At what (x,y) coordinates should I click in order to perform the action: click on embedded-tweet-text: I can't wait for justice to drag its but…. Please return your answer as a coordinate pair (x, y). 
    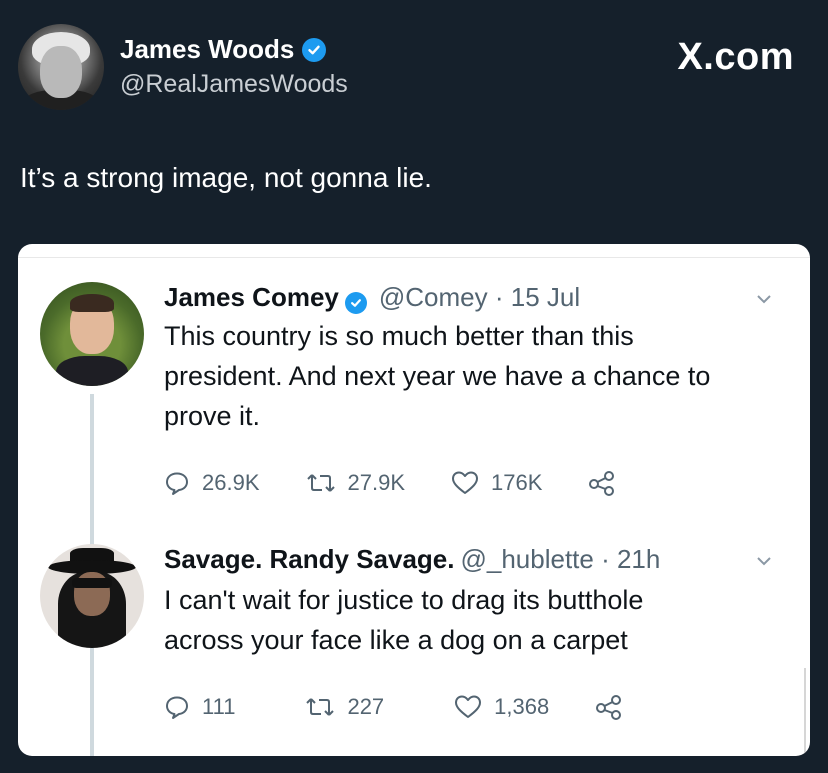
    Looking at the image, I should click on (404, 620).